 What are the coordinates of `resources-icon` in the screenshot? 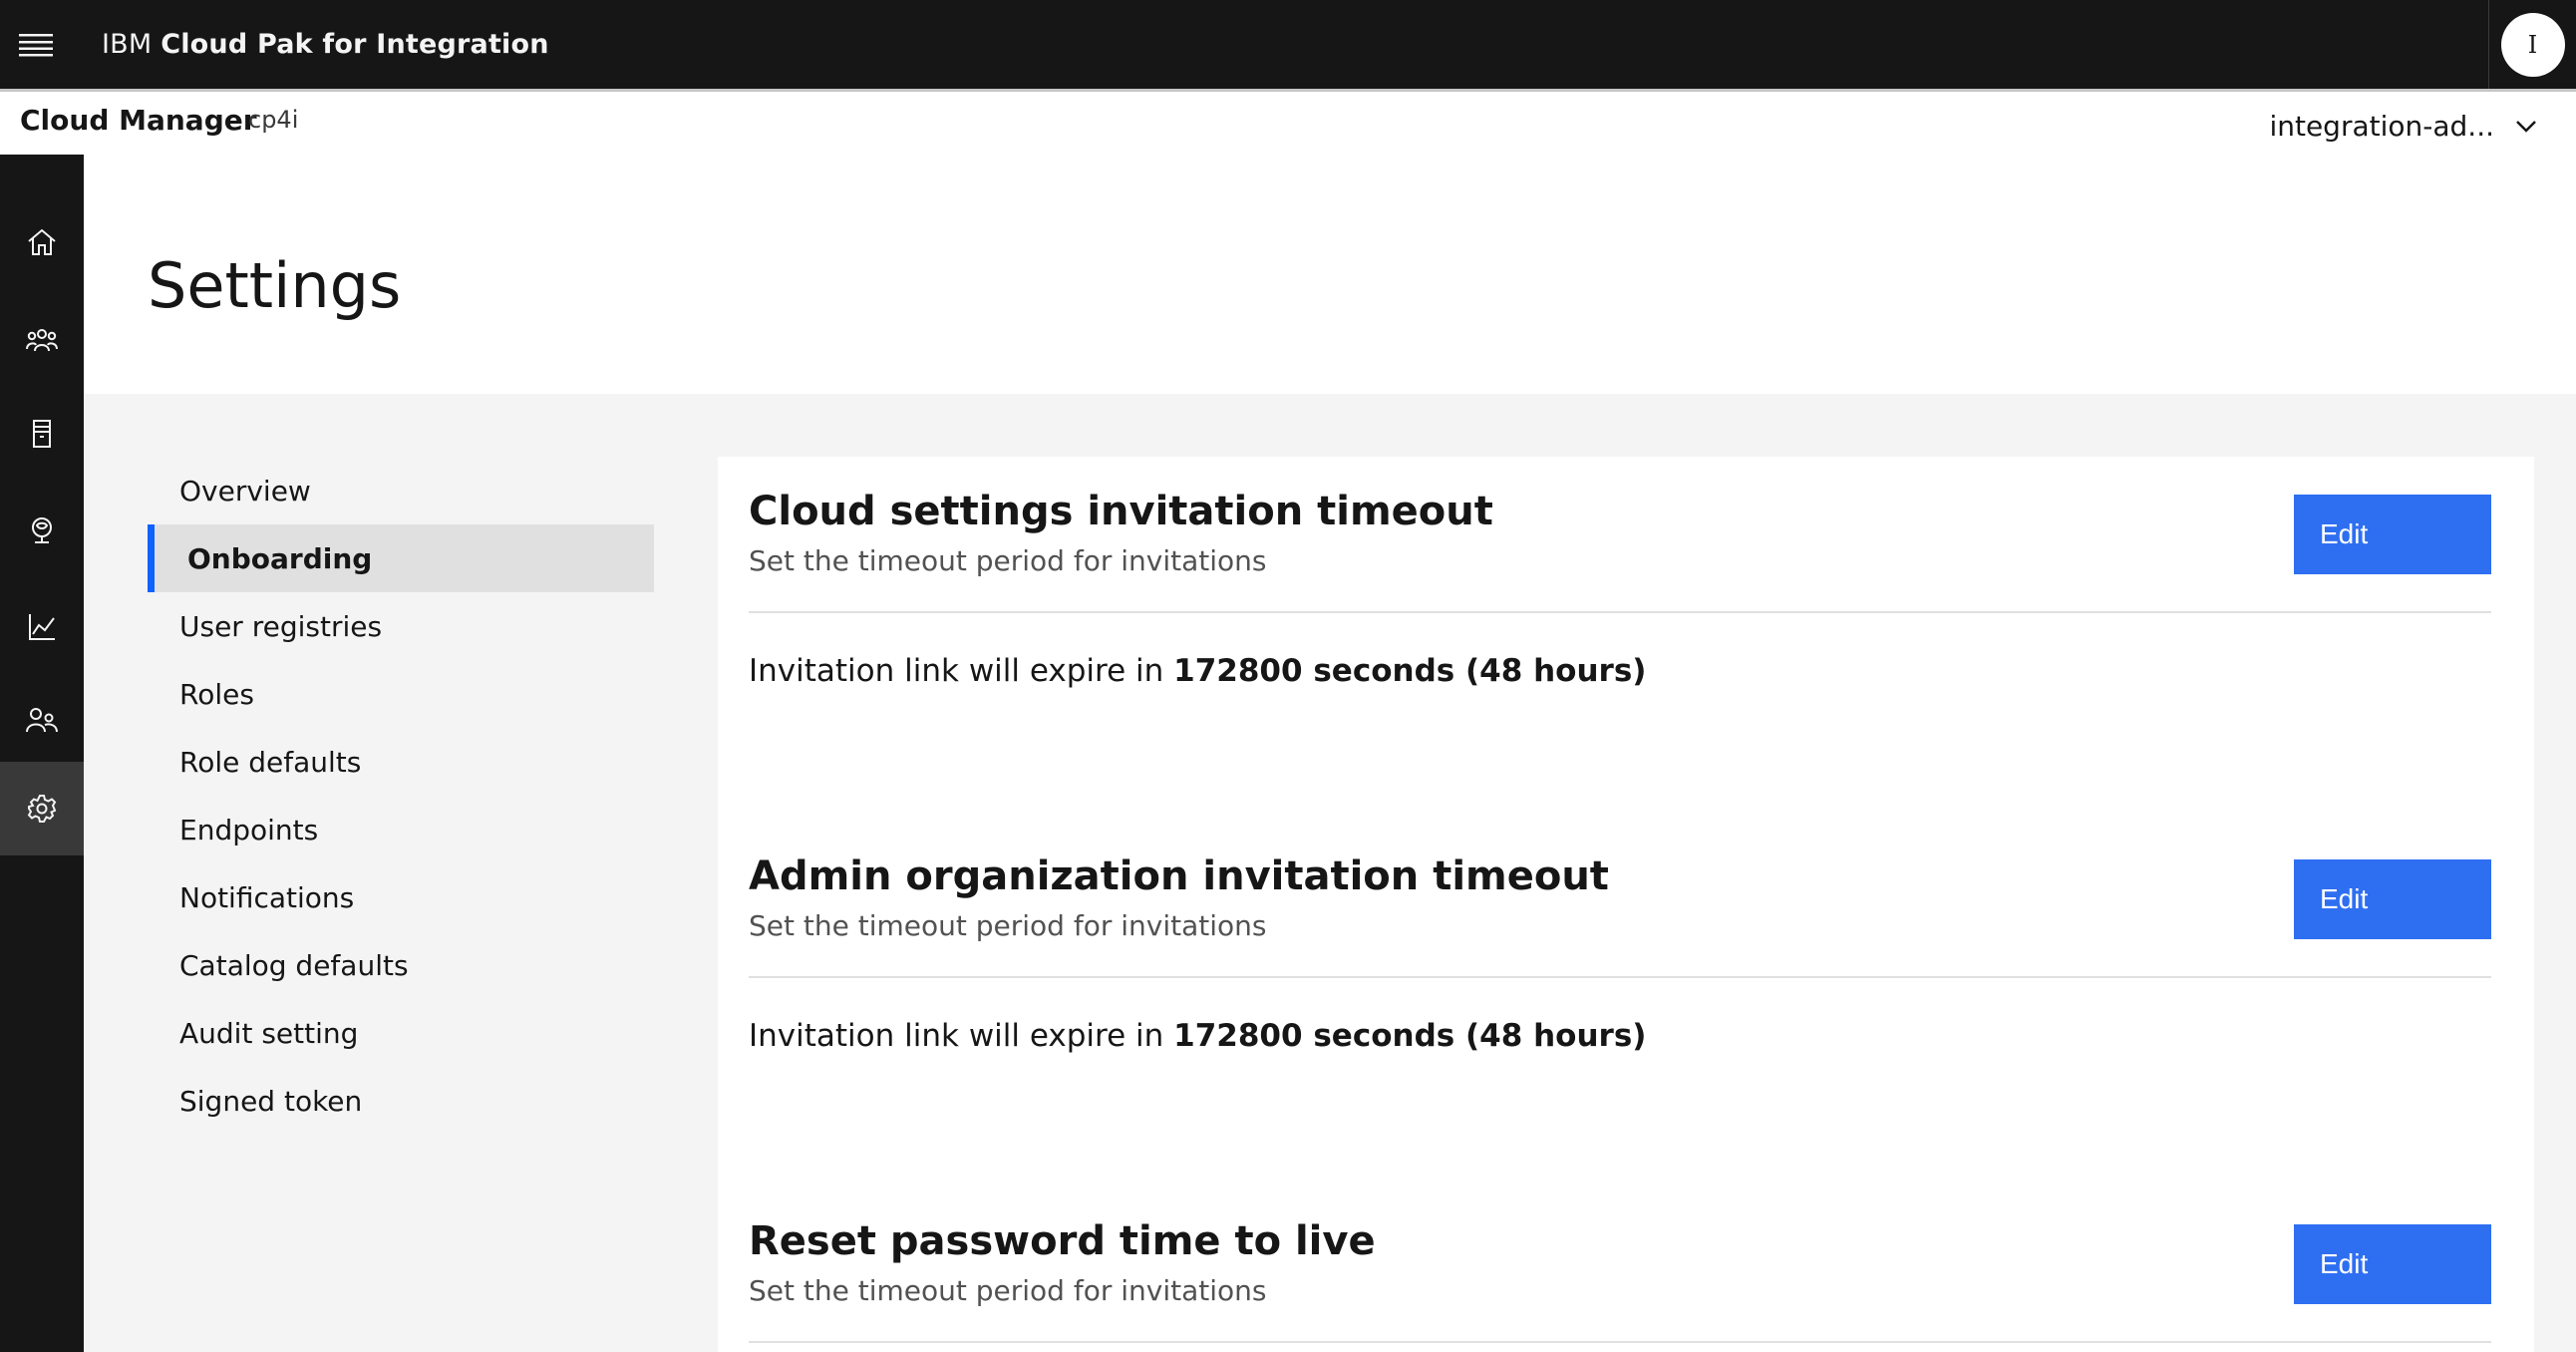 It's located at (42, 434).